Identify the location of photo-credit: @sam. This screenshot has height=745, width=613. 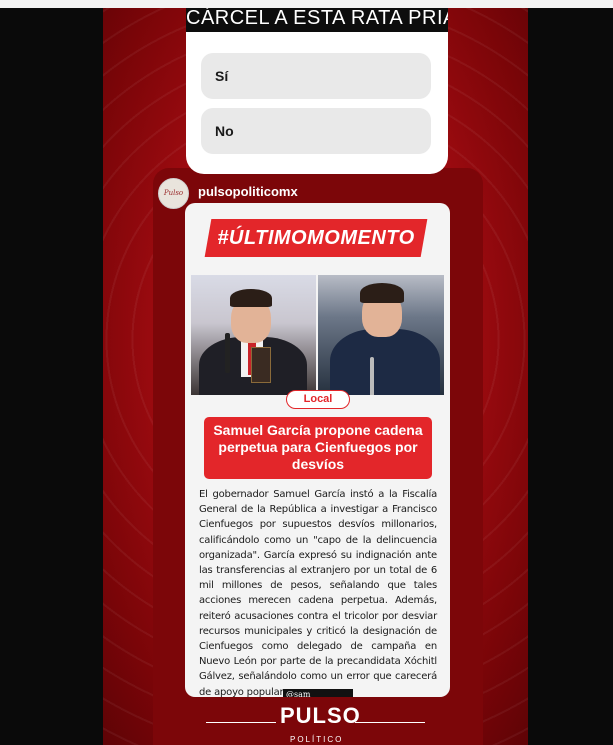
(318, 693).